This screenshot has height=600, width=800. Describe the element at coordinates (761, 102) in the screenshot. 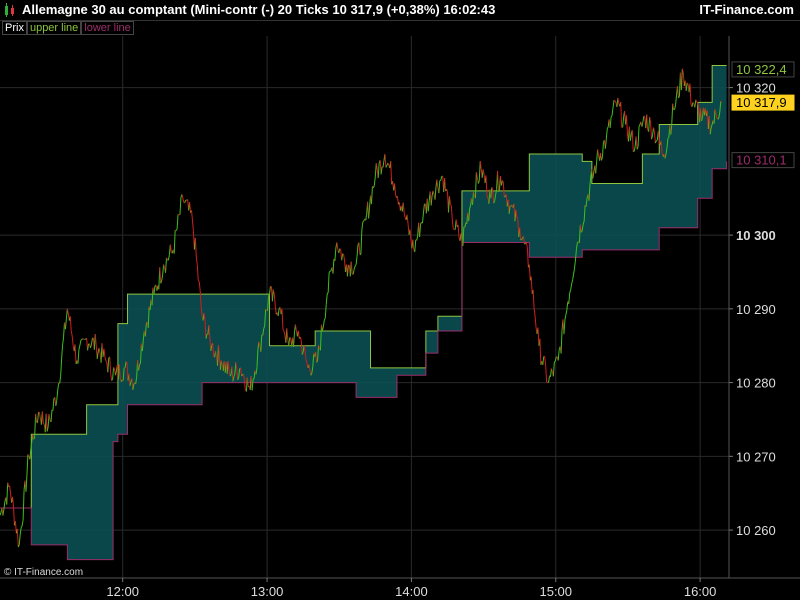

I see `price-badge-label: 10 317,9` at that location.